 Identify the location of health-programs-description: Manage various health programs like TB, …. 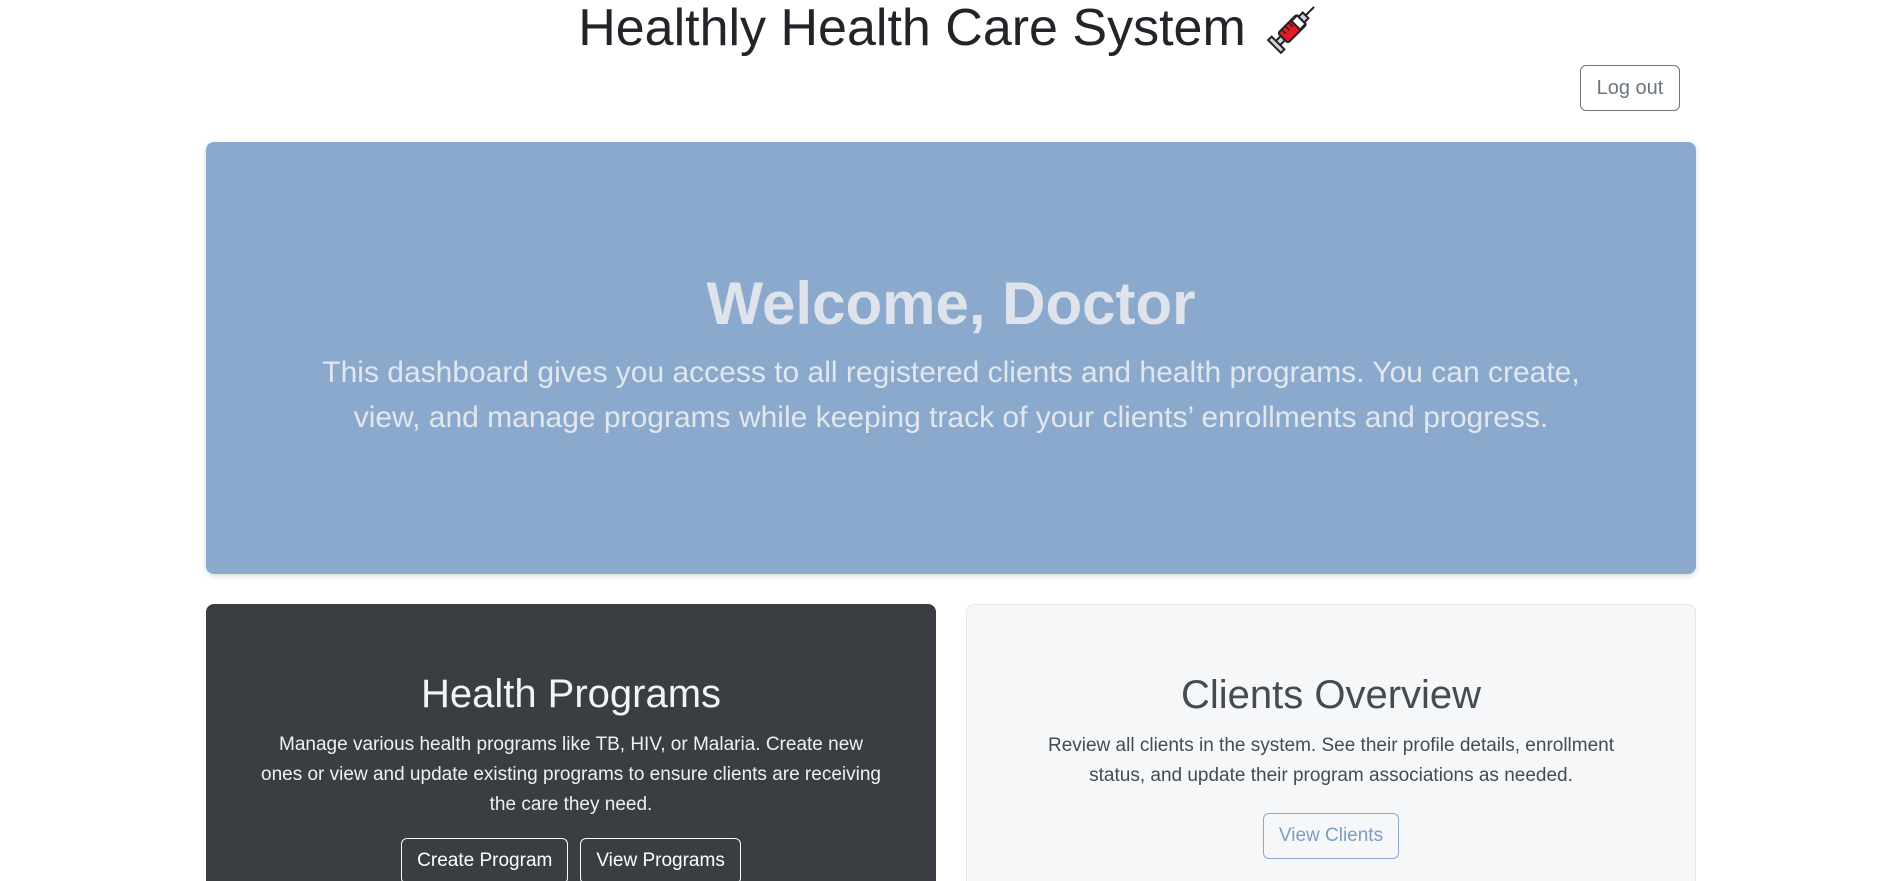
(571, 774).